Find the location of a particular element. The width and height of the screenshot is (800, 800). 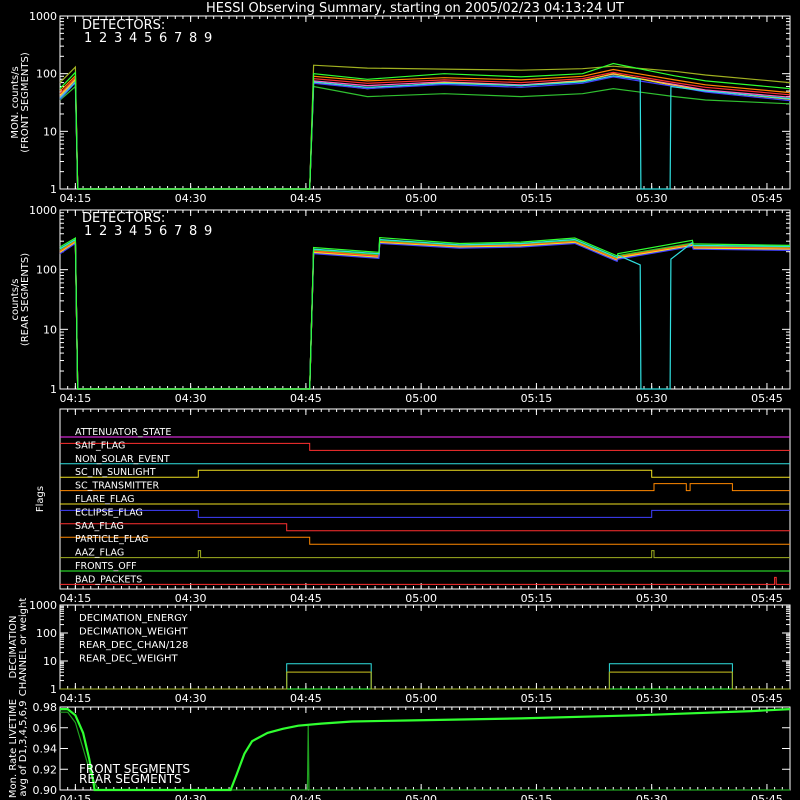

livetime-y-label-line: avg of D1,3,4,5,6,9 is located at coordinates (23, 748).